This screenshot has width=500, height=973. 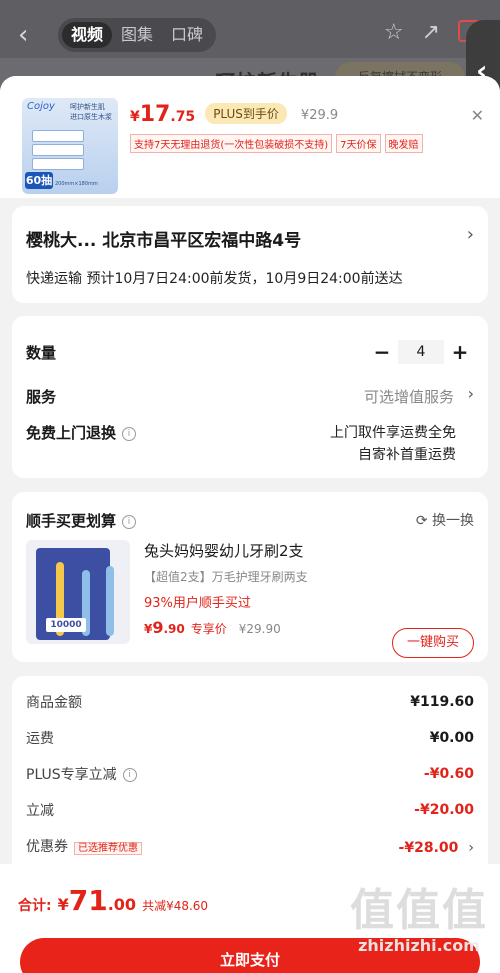 What do you see at coordinates (444, 810) in the screenshot?
I see `summary-value: -¥20.00` at bounding box center [444, 810].